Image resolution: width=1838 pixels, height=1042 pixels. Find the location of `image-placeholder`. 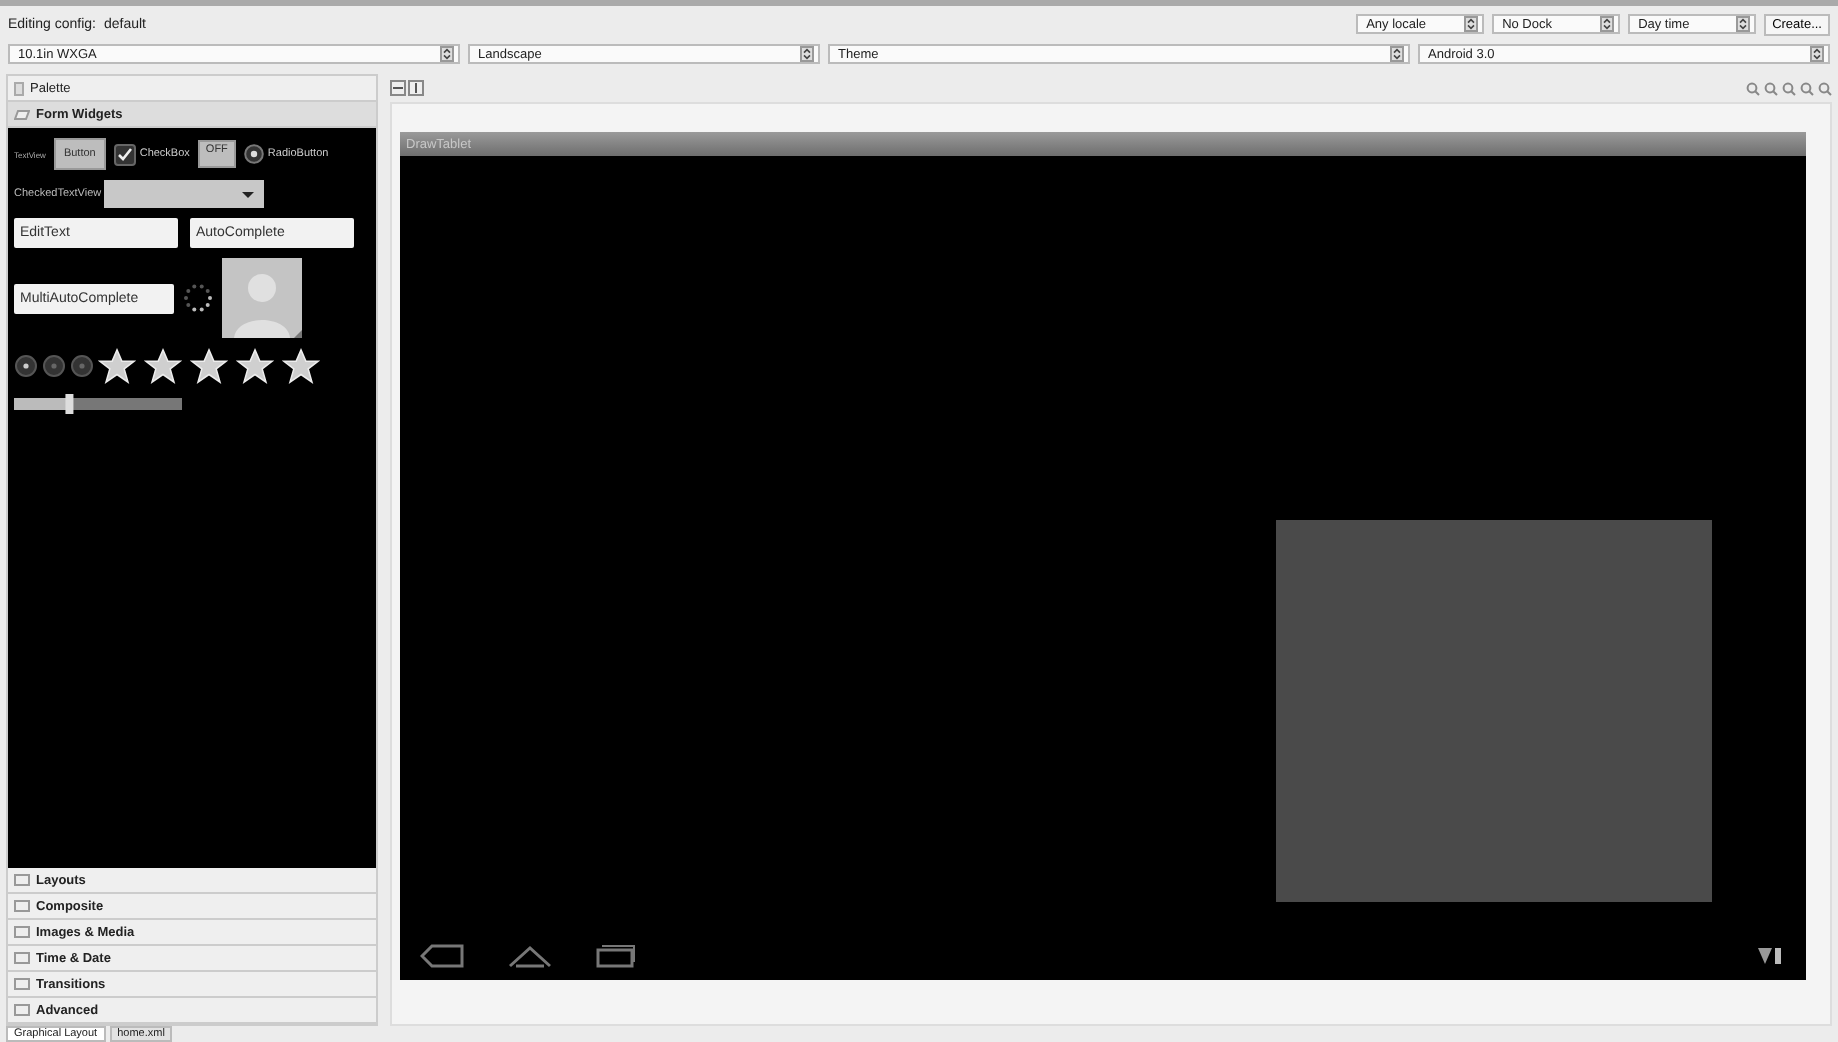

image-placeholder is located at coordinates (262, 298).